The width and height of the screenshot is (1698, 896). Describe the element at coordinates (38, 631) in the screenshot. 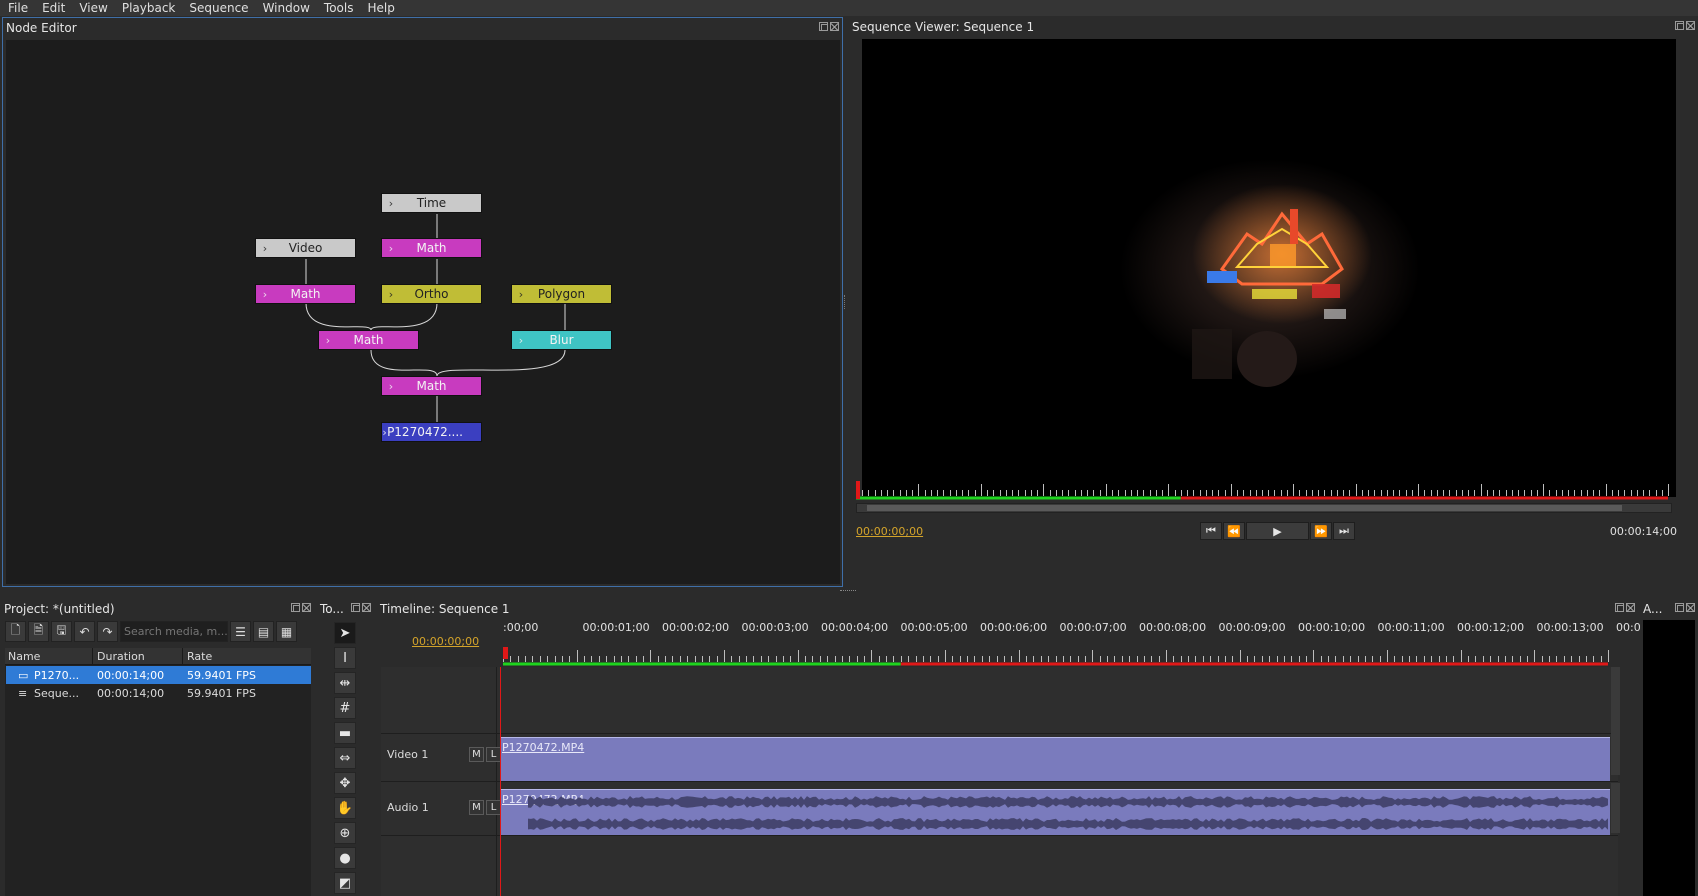

I see `open-file-icon: 🗎` at that location.